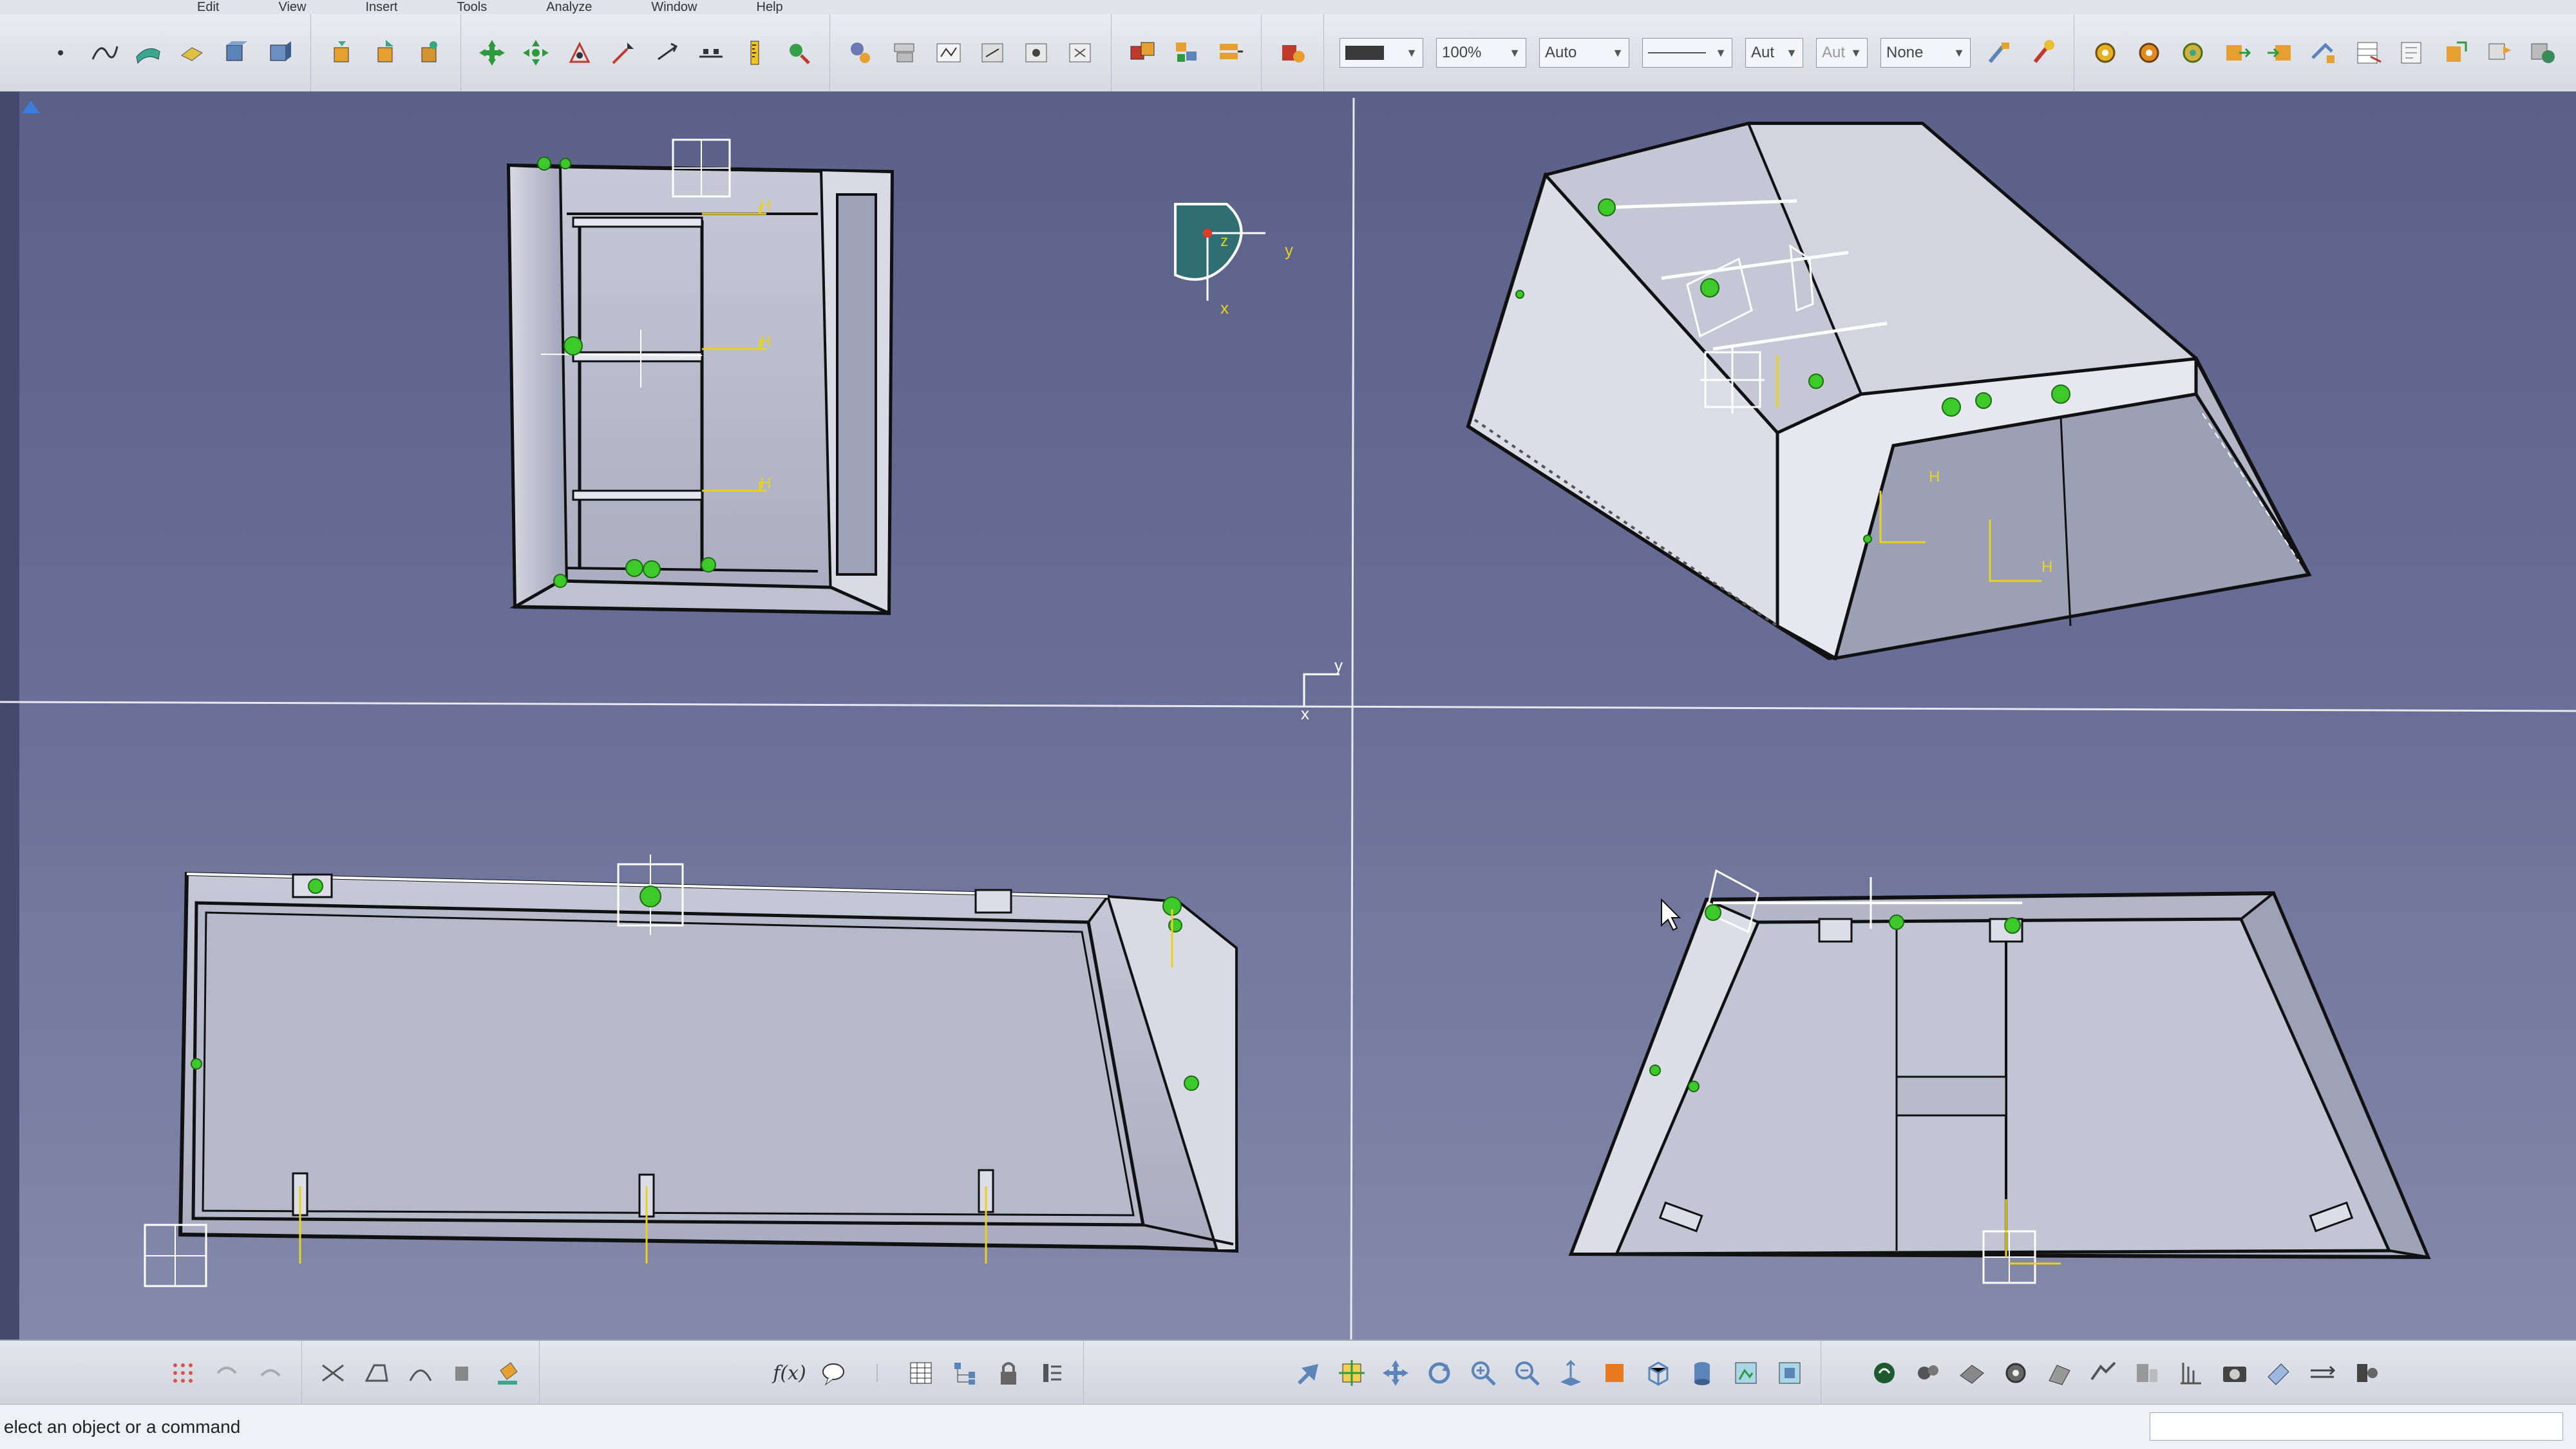 The height and width of the screenshot is (1449, 2576). I want to click on formula-button: f(x), so click(790, 1373).